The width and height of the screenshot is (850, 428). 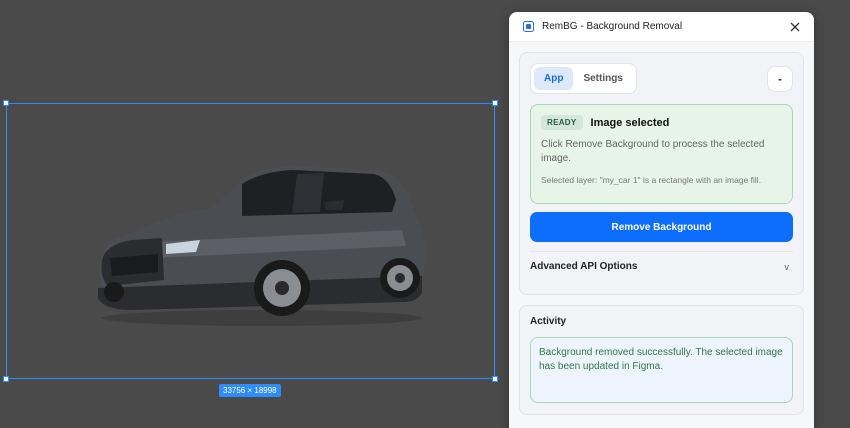 What do you see at coordinates (584, 266) in the screenshot?
I see `advanced-options-label: Advanced API Options` at bounding box center [584, 266].